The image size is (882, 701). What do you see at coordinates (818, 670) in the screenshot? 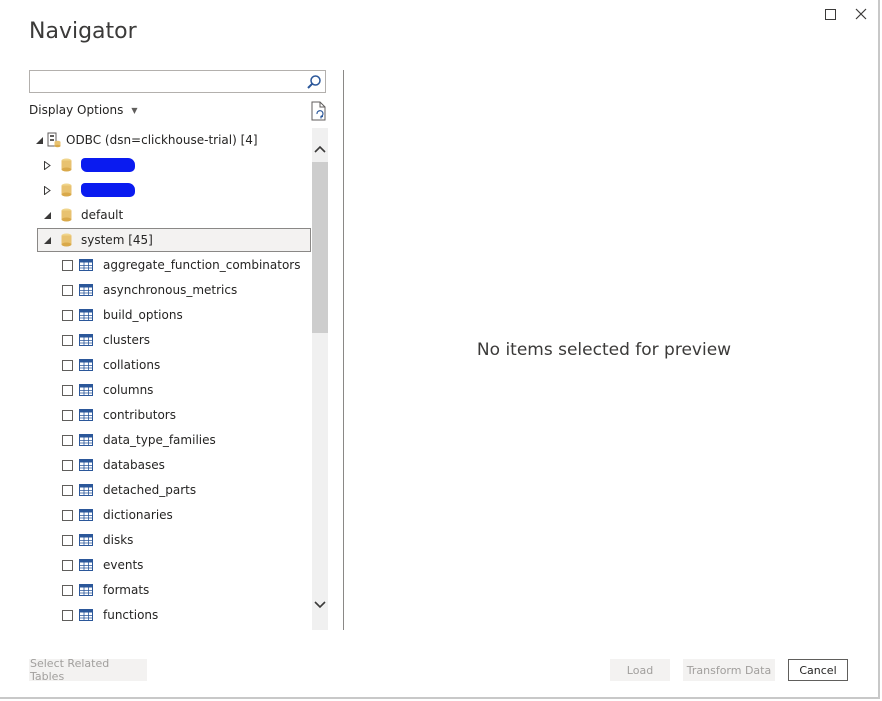
I see `cancel-button: Cancel` at bounding box center [818, 670].